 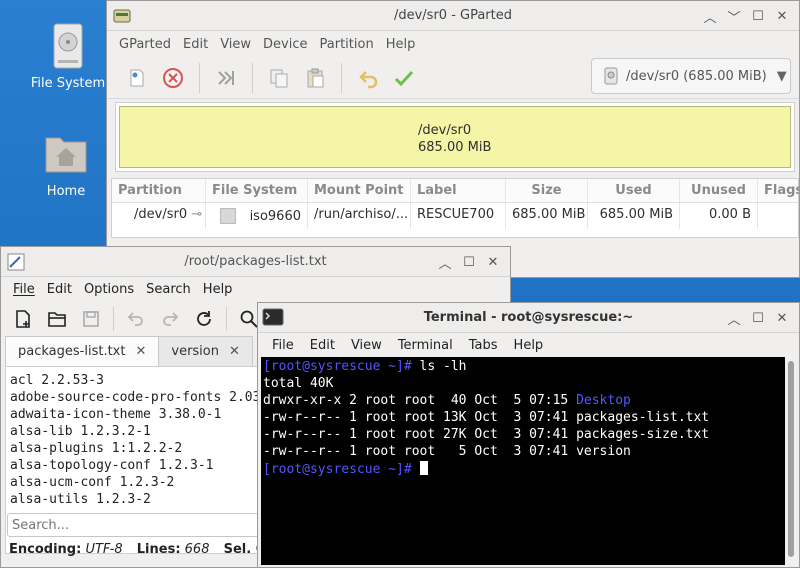 I want to click on lines-value: 668, so click(x=197, y=549).